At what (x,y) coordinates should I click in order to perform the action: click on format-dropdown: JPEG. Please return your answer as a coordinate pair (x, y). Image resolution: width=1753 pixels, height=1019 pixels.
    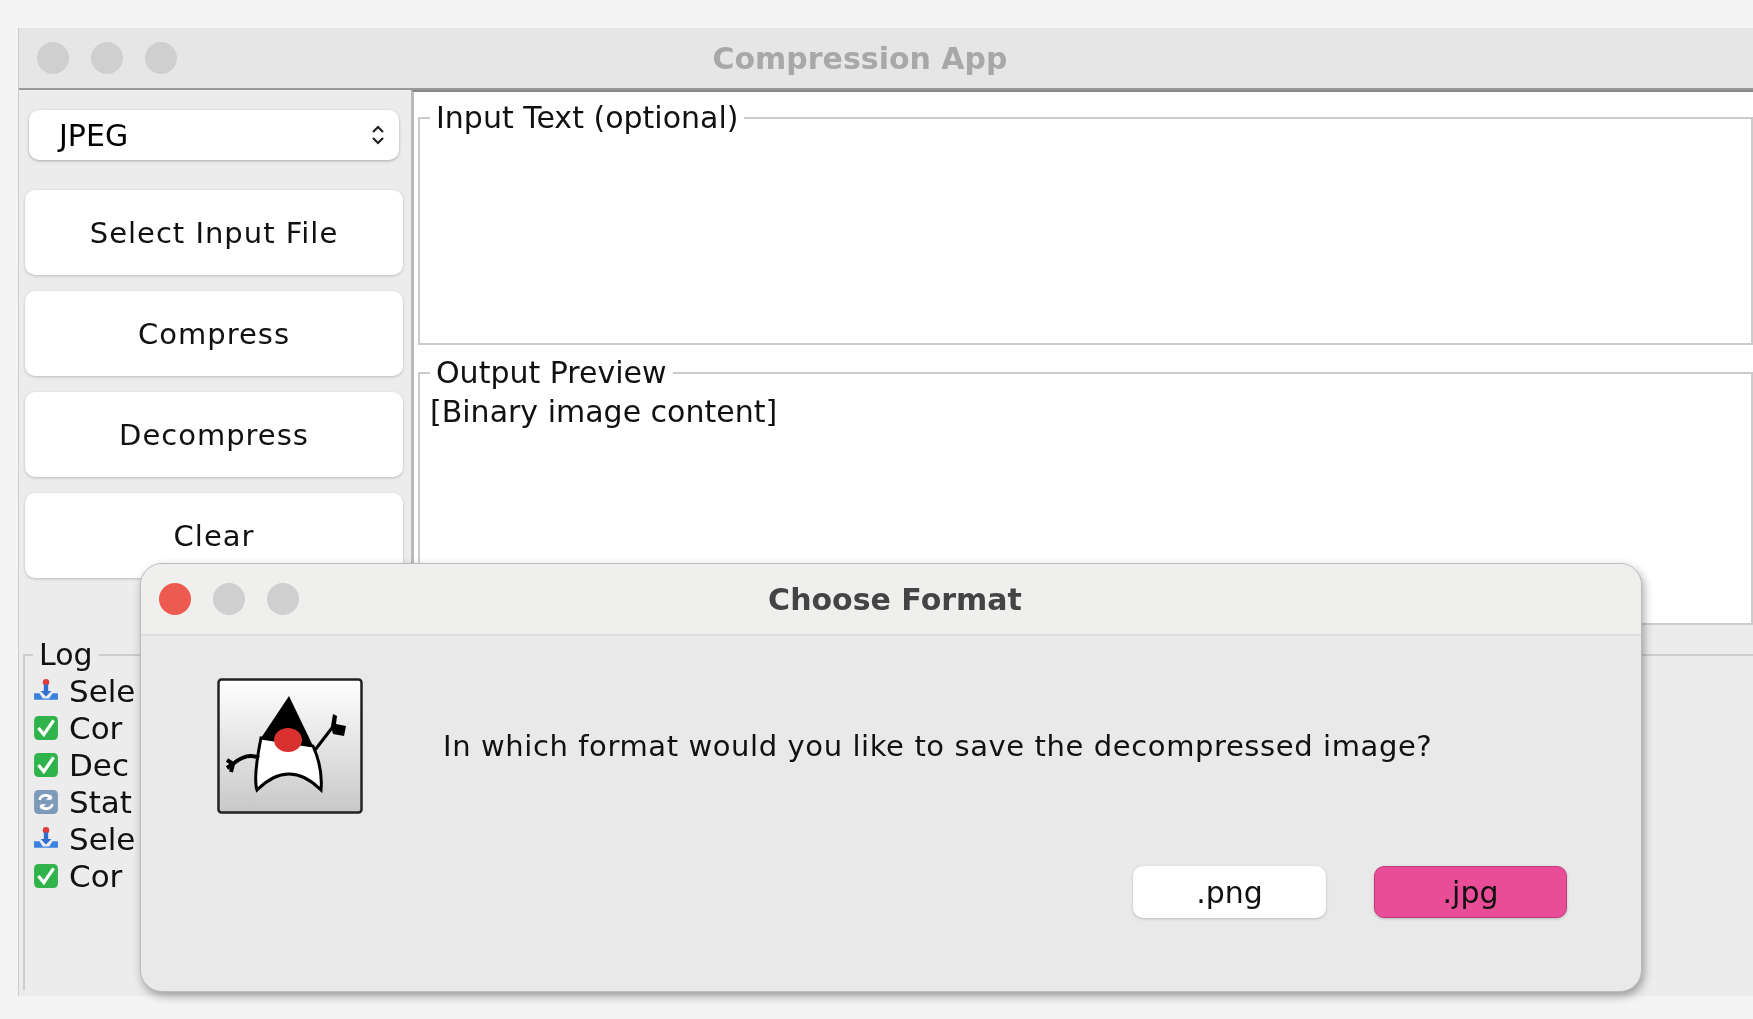
    Looking at the image, I should click on (214, 135).